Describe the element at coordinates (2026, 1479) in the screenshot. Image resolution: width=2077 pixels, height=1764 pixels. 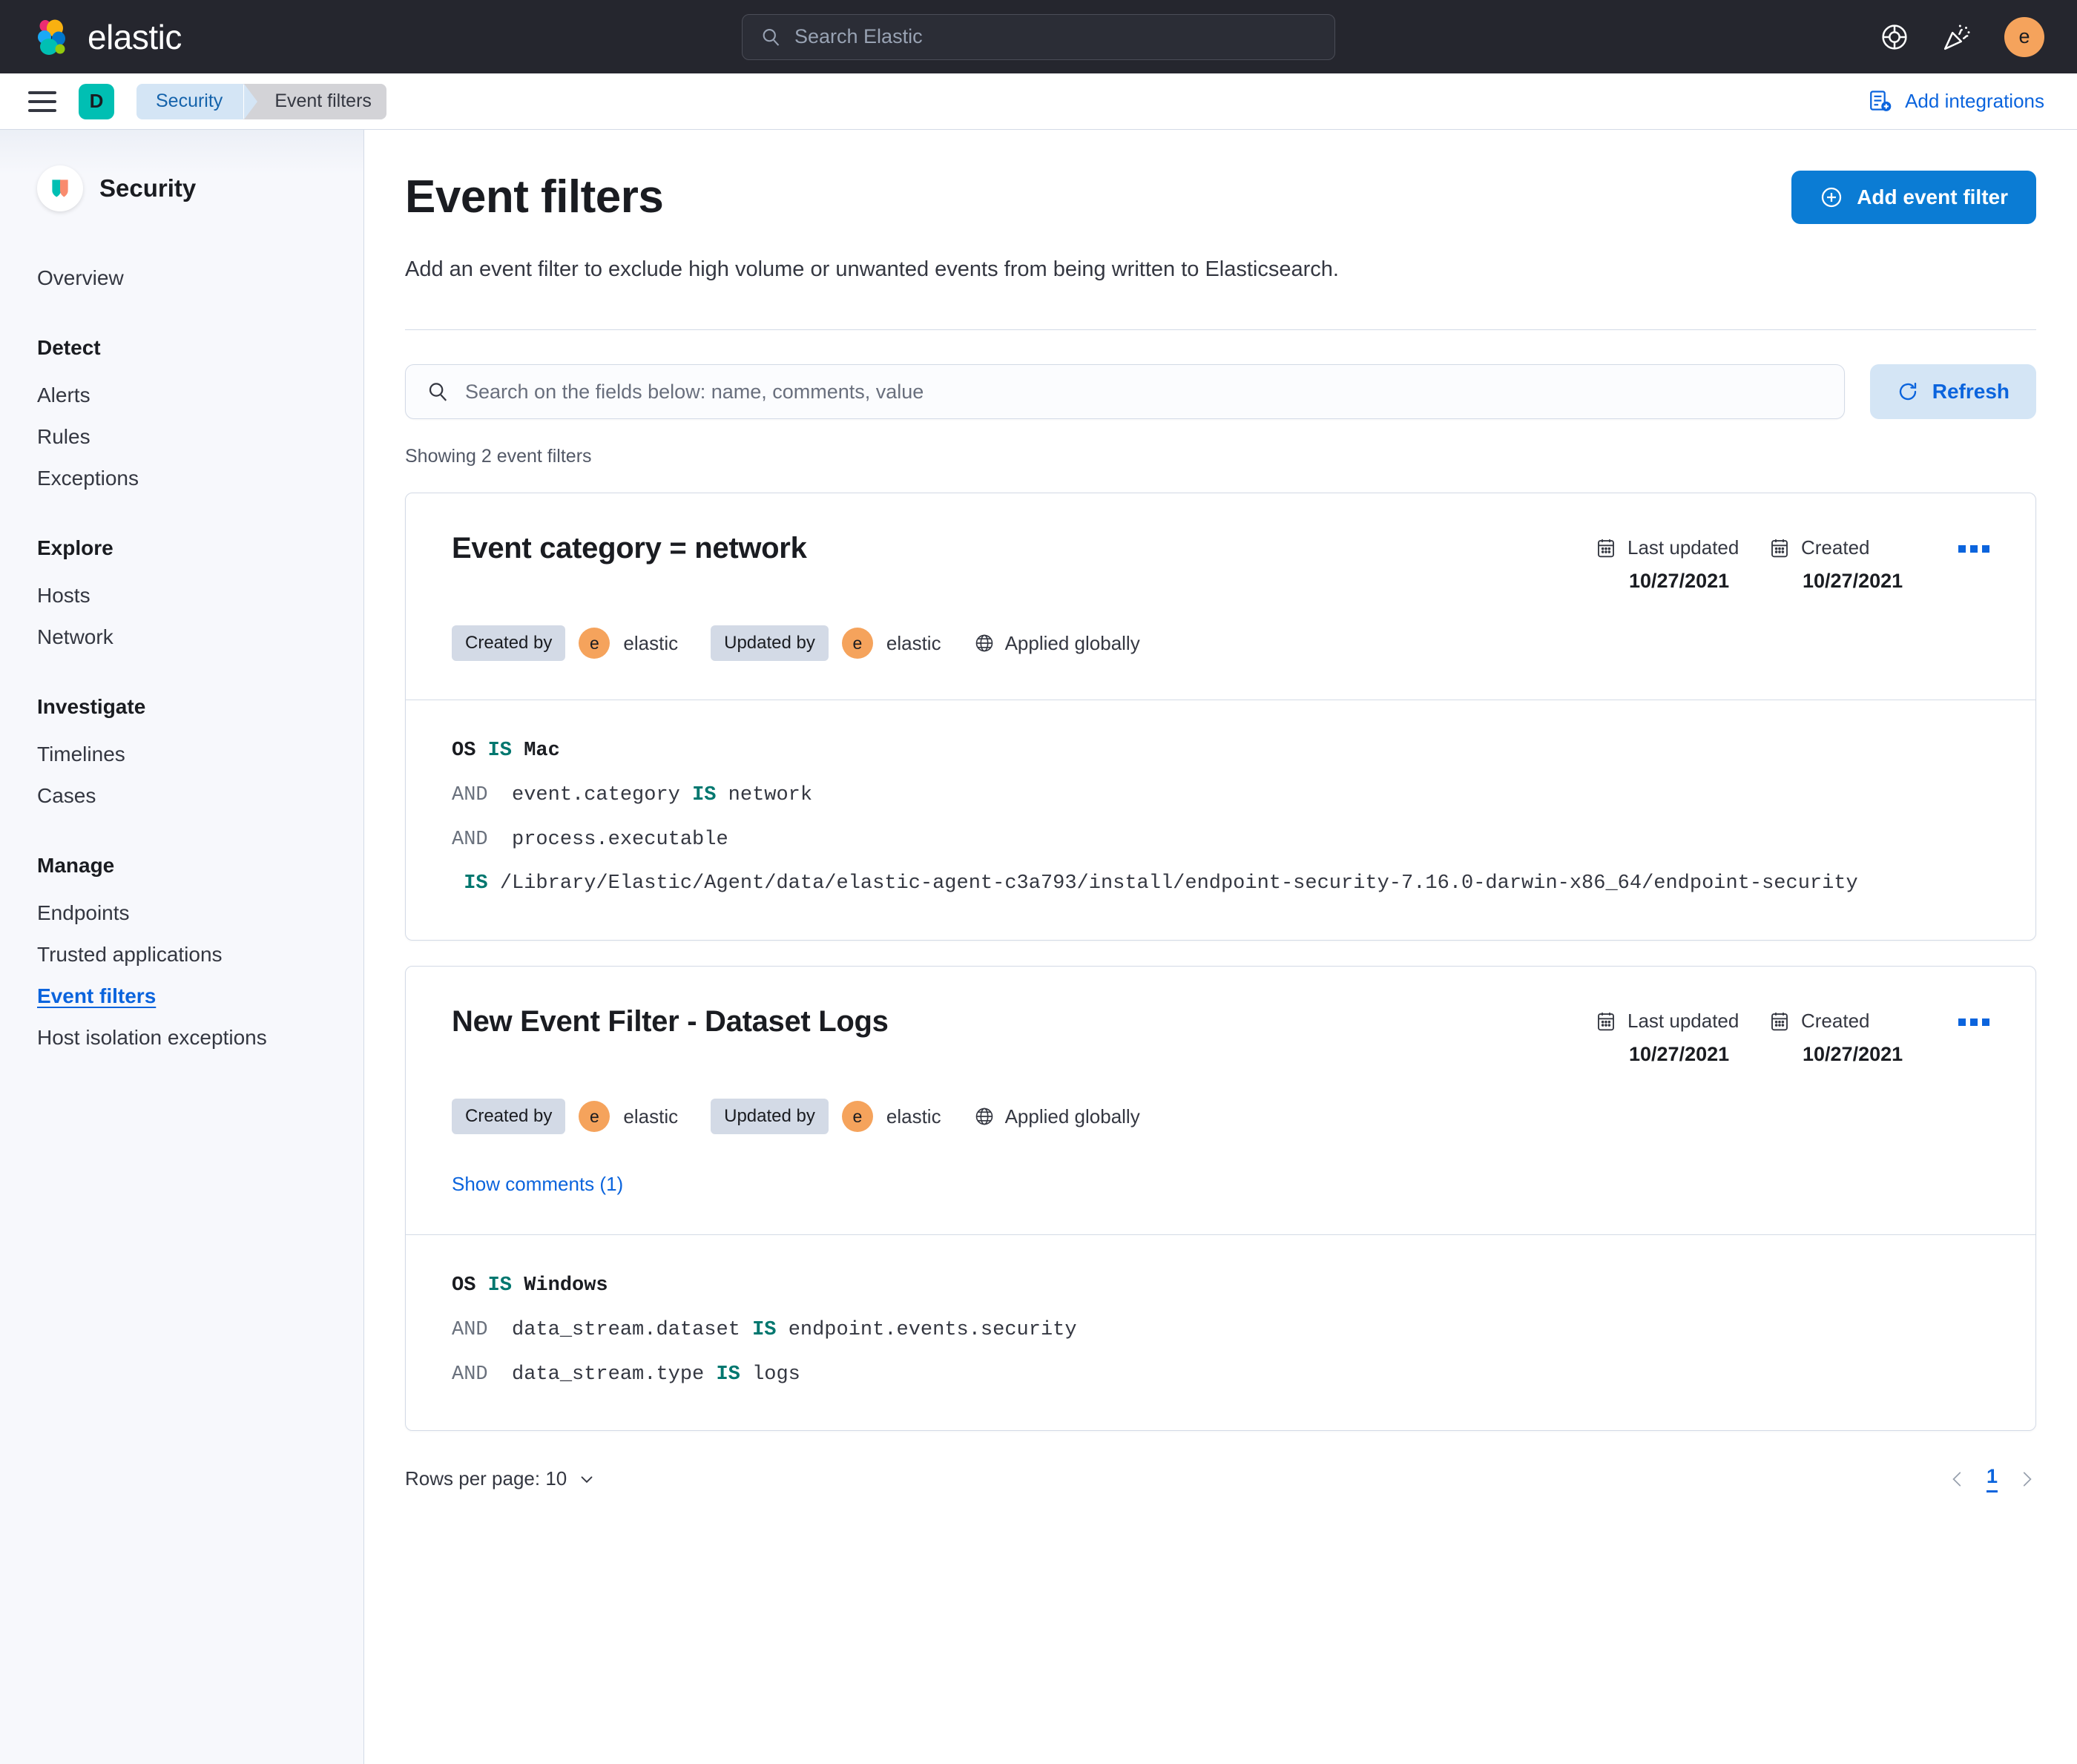
I see `chevron-right-icon` at that location.